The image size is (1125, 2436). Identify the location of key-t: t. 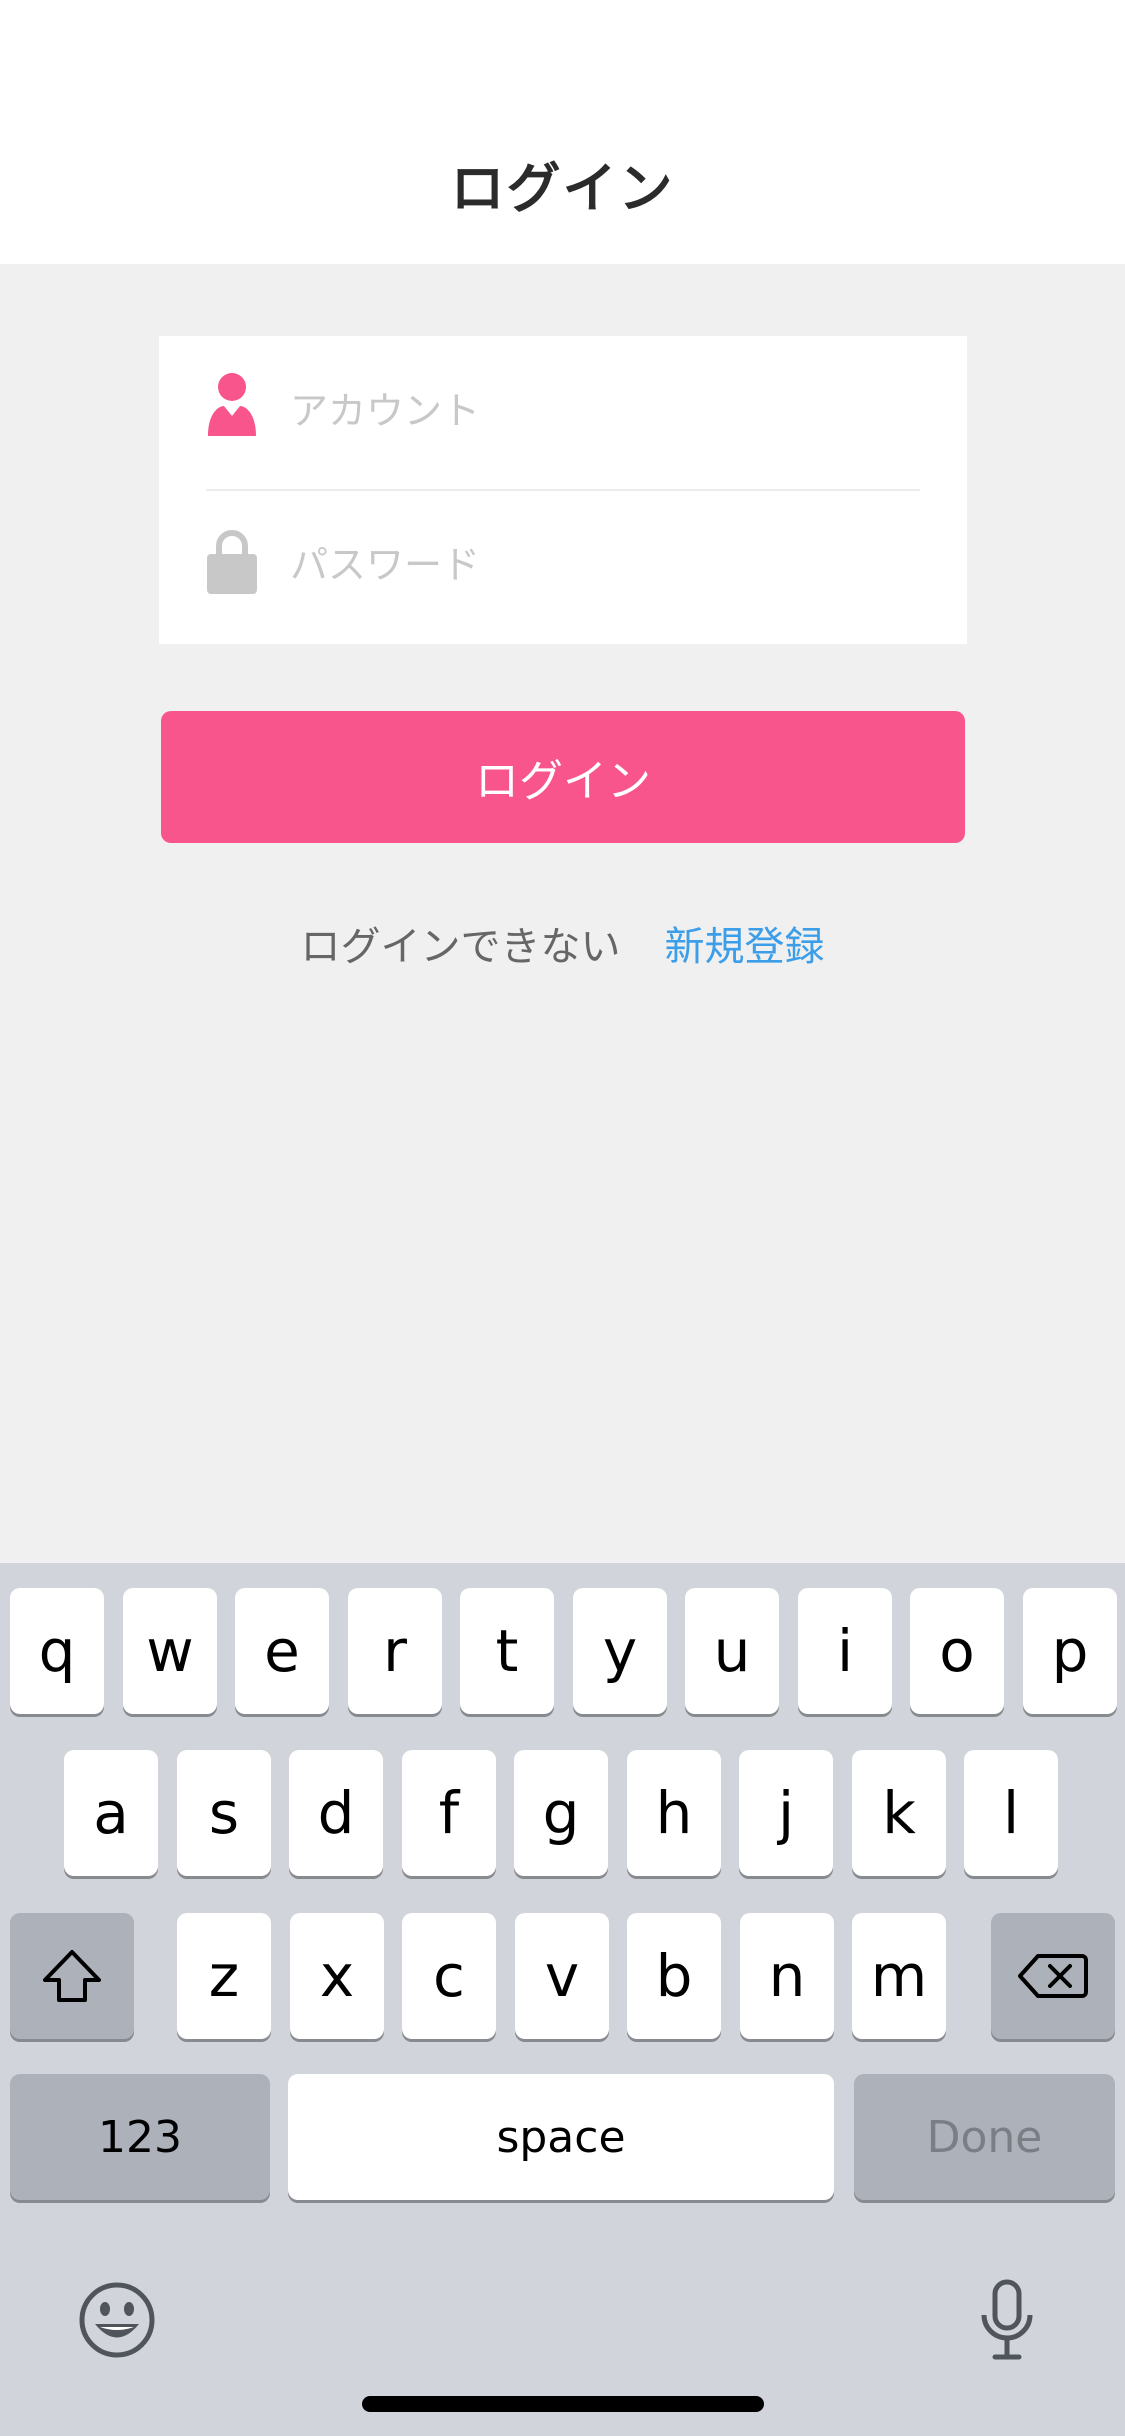
(507, 1651).